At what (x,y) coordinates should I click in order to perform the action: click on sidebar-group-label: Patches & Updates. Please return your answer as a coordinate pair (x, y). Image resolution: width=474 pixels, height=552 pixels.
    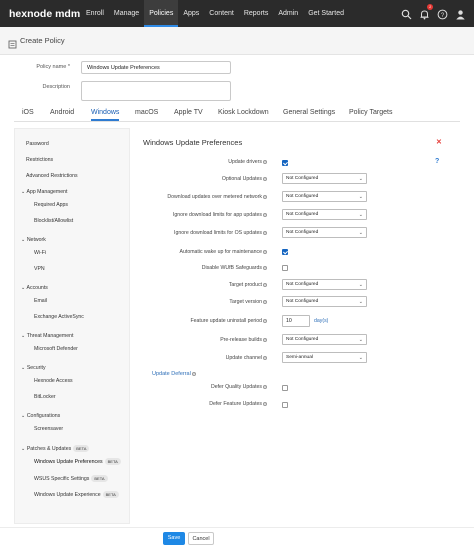
    Looking at the image, I should click on (49, 448).